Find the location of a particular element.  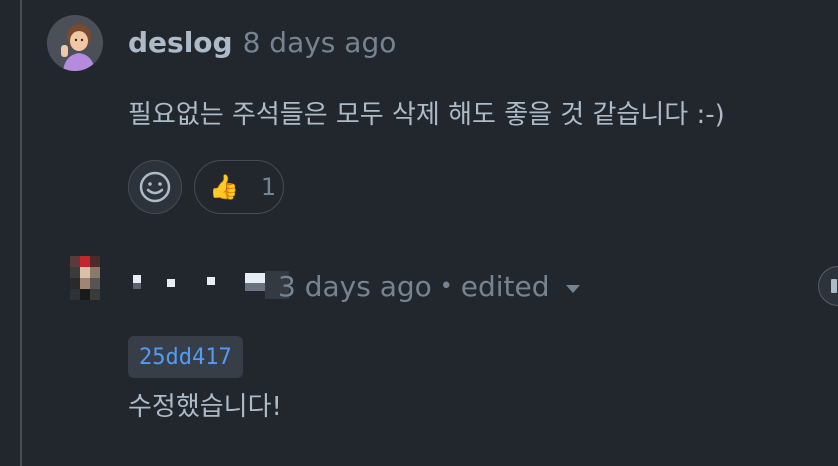

author-name: deslog is located at coordinates (180, 42).